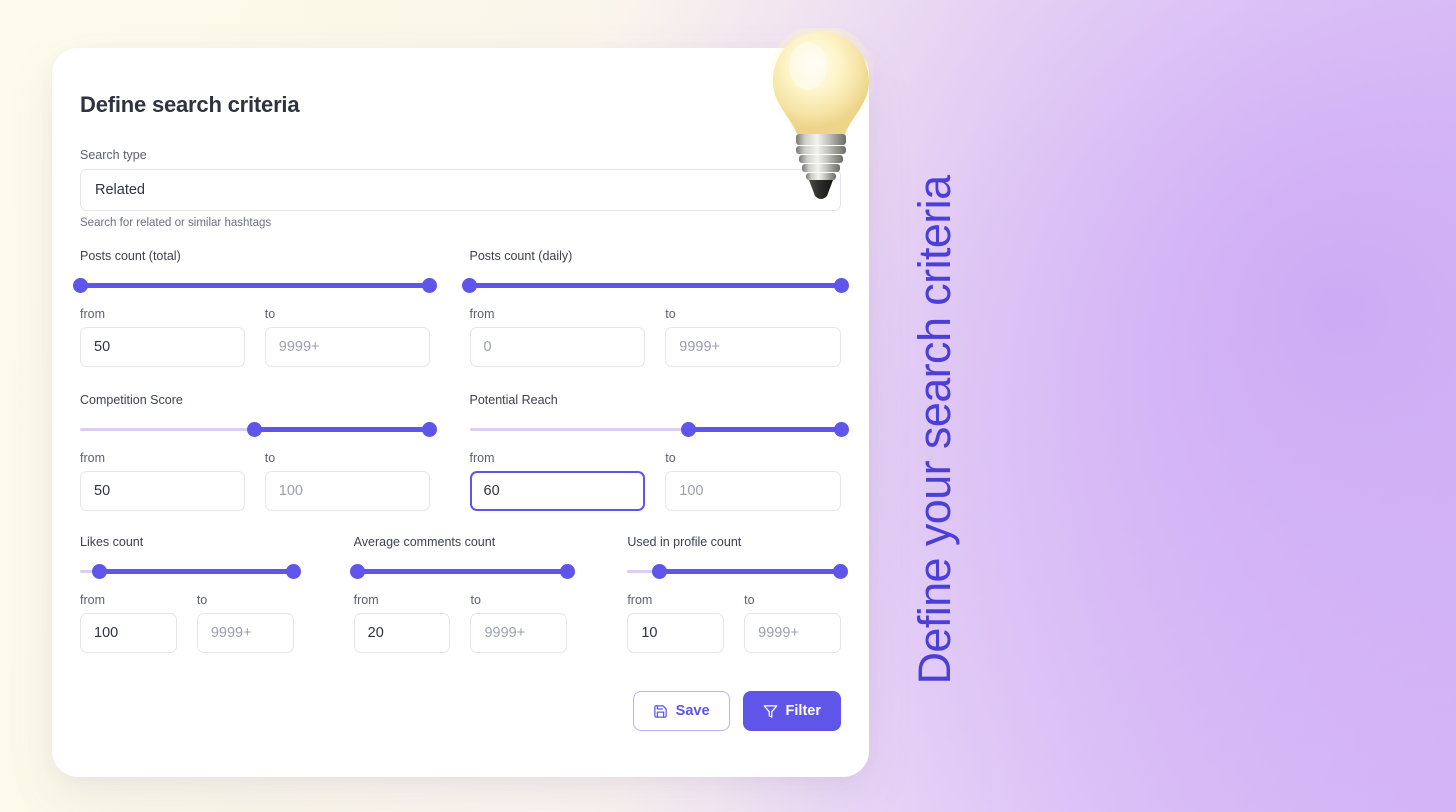 Image resolution: width=1456 pixels, height=812 pixels. I want to click on group-used-in-profile-count: Used in profile count from to, so click(718, 594).